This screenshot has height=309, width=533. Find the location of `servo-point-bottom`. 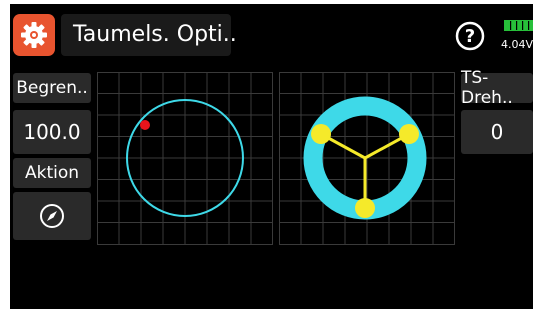

servo-point-bottom is located at coordinates (365, 208).